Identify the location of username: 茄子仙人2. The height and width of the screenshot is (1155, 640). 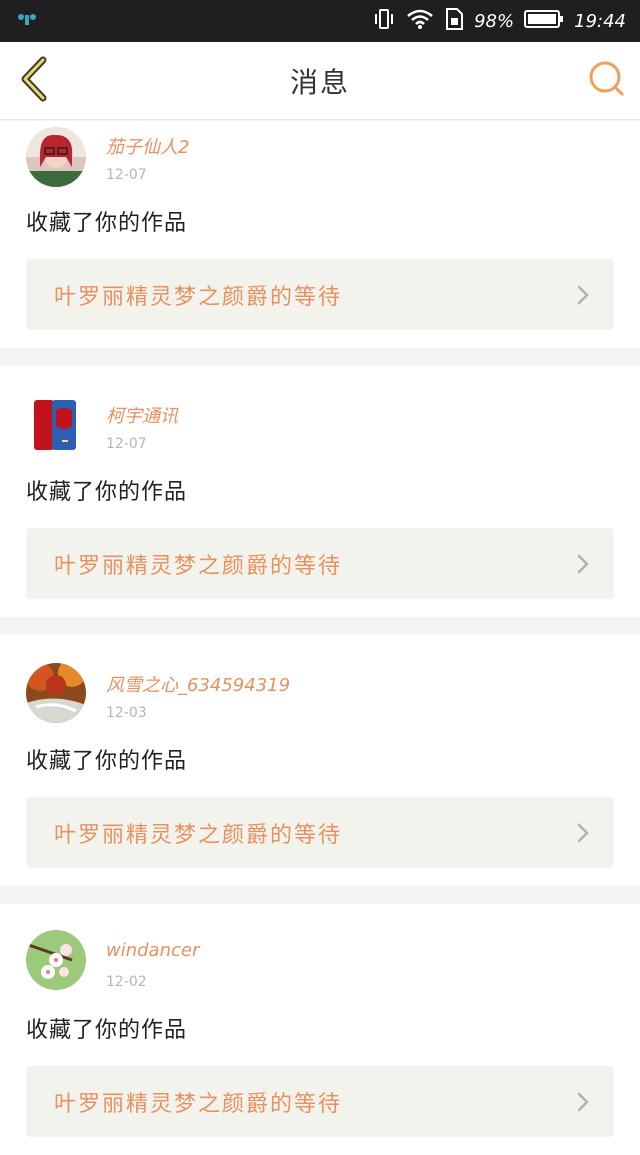
(147, 146).